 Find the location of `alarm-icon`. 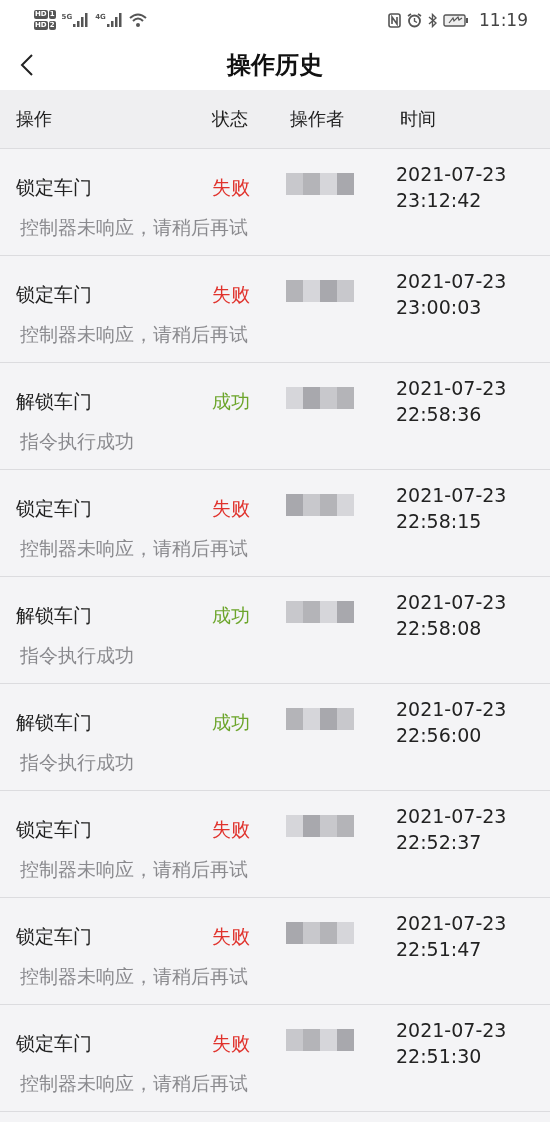

alarm-icon is located at coordinates (414, 20).